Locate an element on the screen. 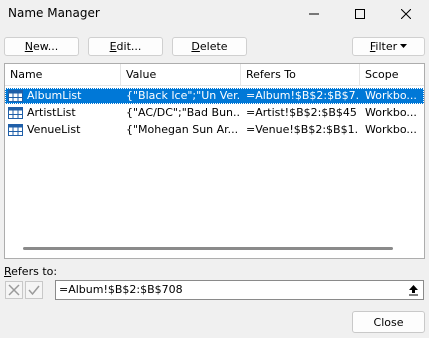 Image resolution: width=429 pixels, height=338 pixels. column-header-refers-to: Refers To is located at coordinates (300, 74).